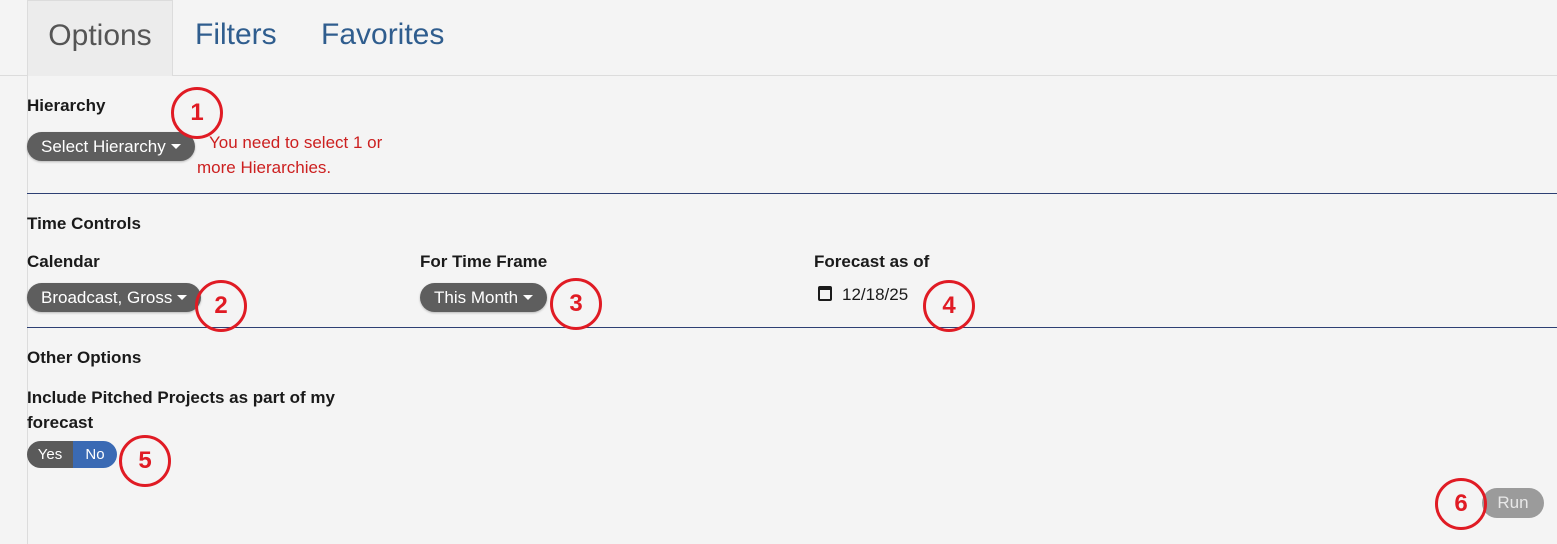 Image resolution: width=1557 pixels, height=544 pixels. I want to click on forecast-as-of-label: Forecast as of, so click(872, 261).